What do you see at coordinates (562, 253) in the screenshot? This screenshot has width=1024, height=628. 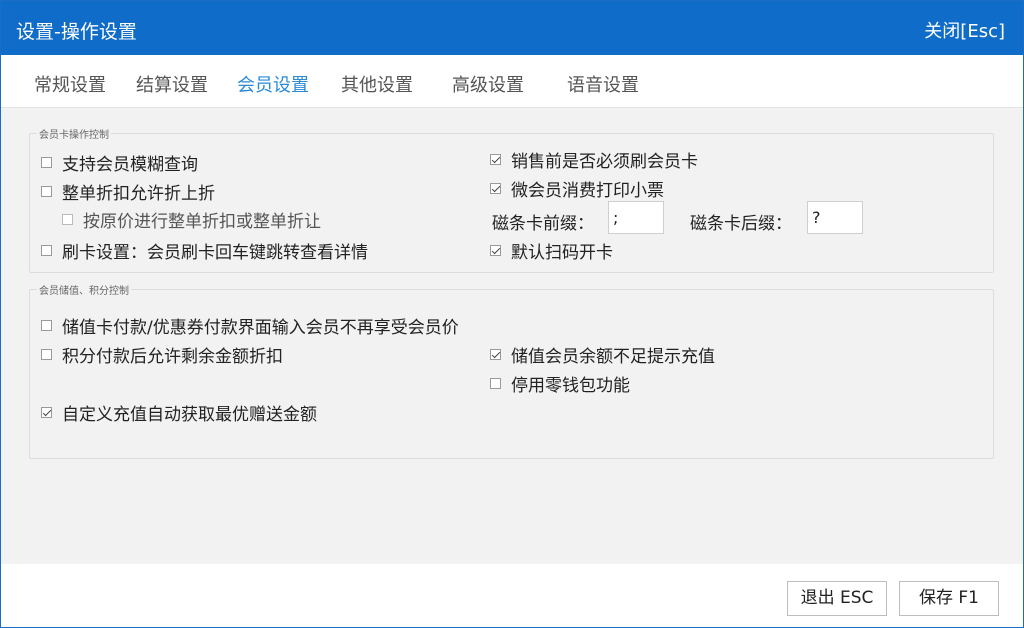 I see `default-scan-label: 默认扫码开卡` at bounding box center [562, 253].